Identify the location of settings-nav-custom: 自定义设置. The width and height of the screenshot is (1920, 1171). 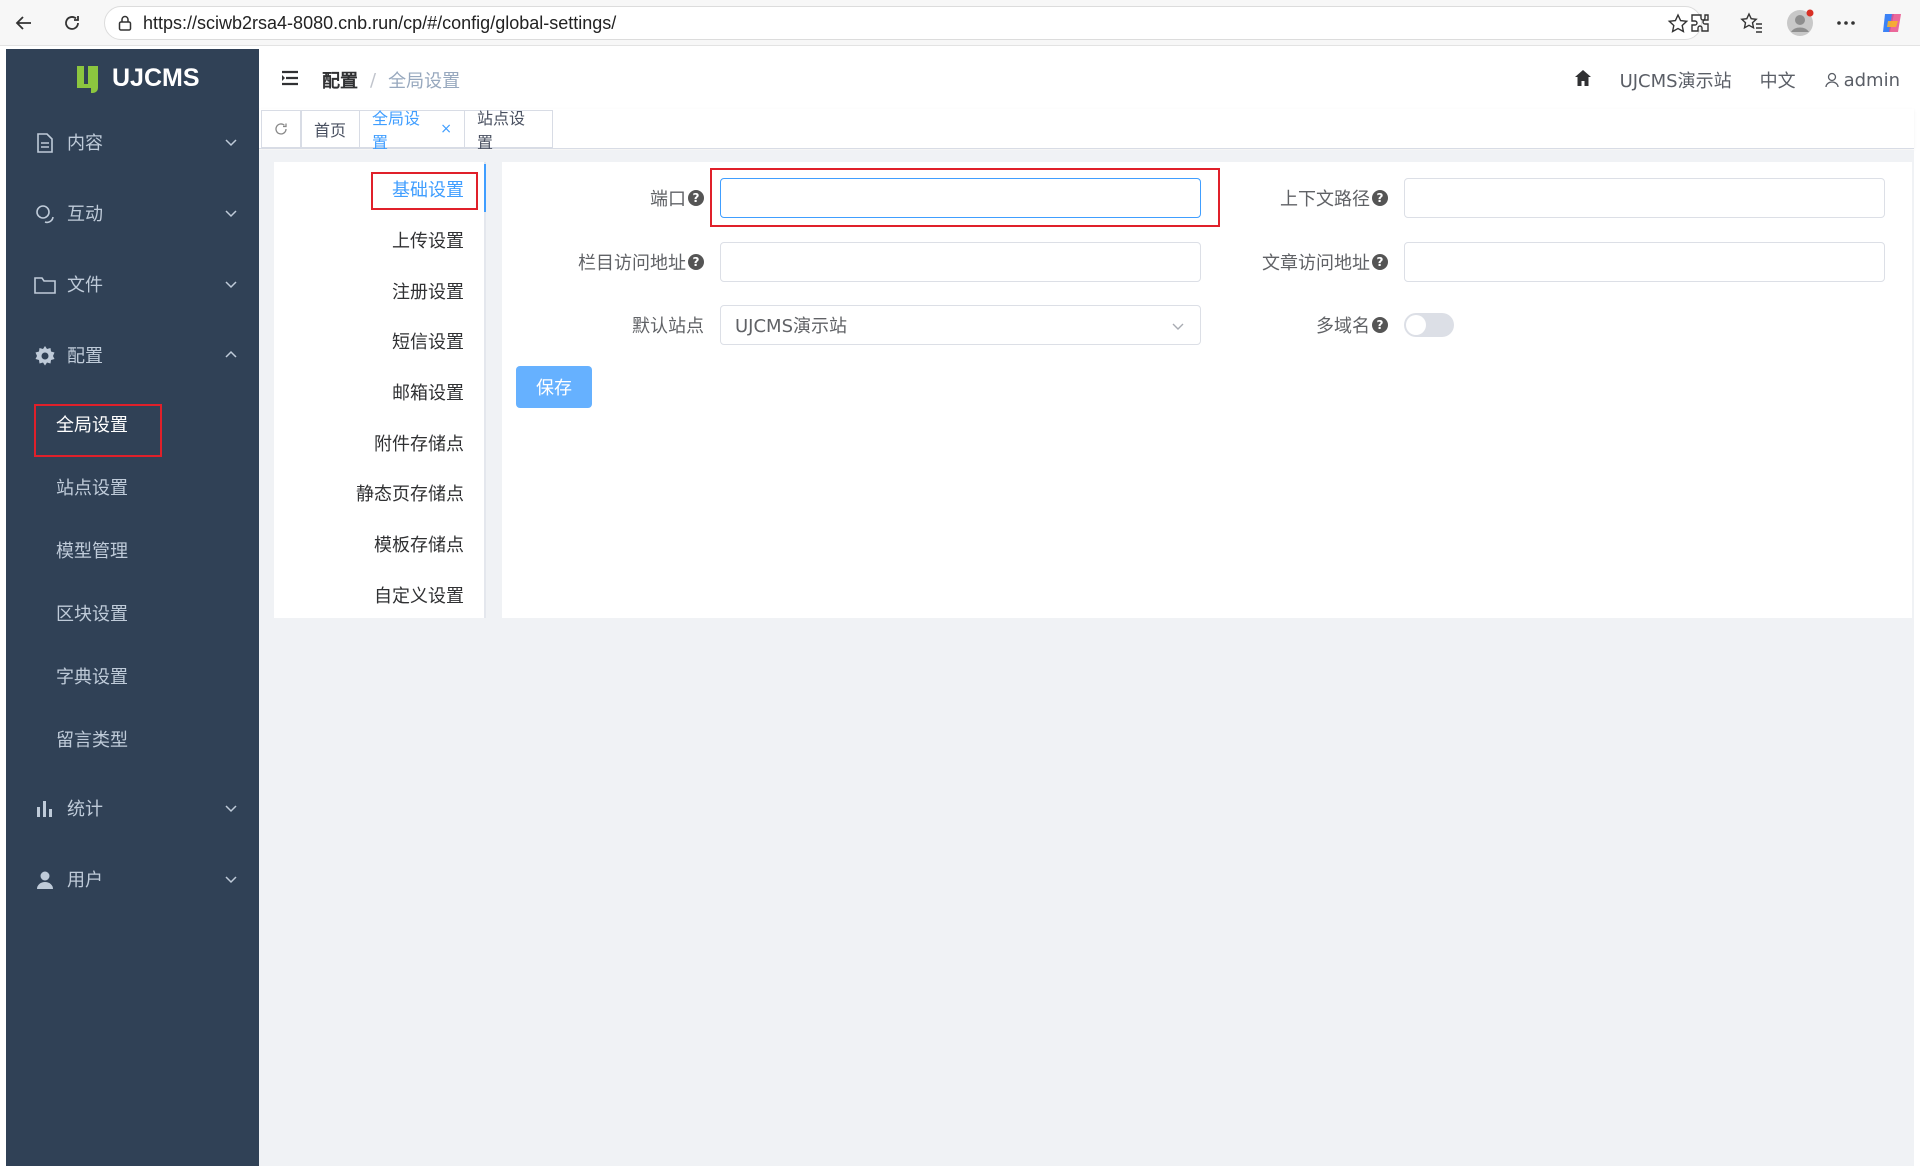
(419, 595).